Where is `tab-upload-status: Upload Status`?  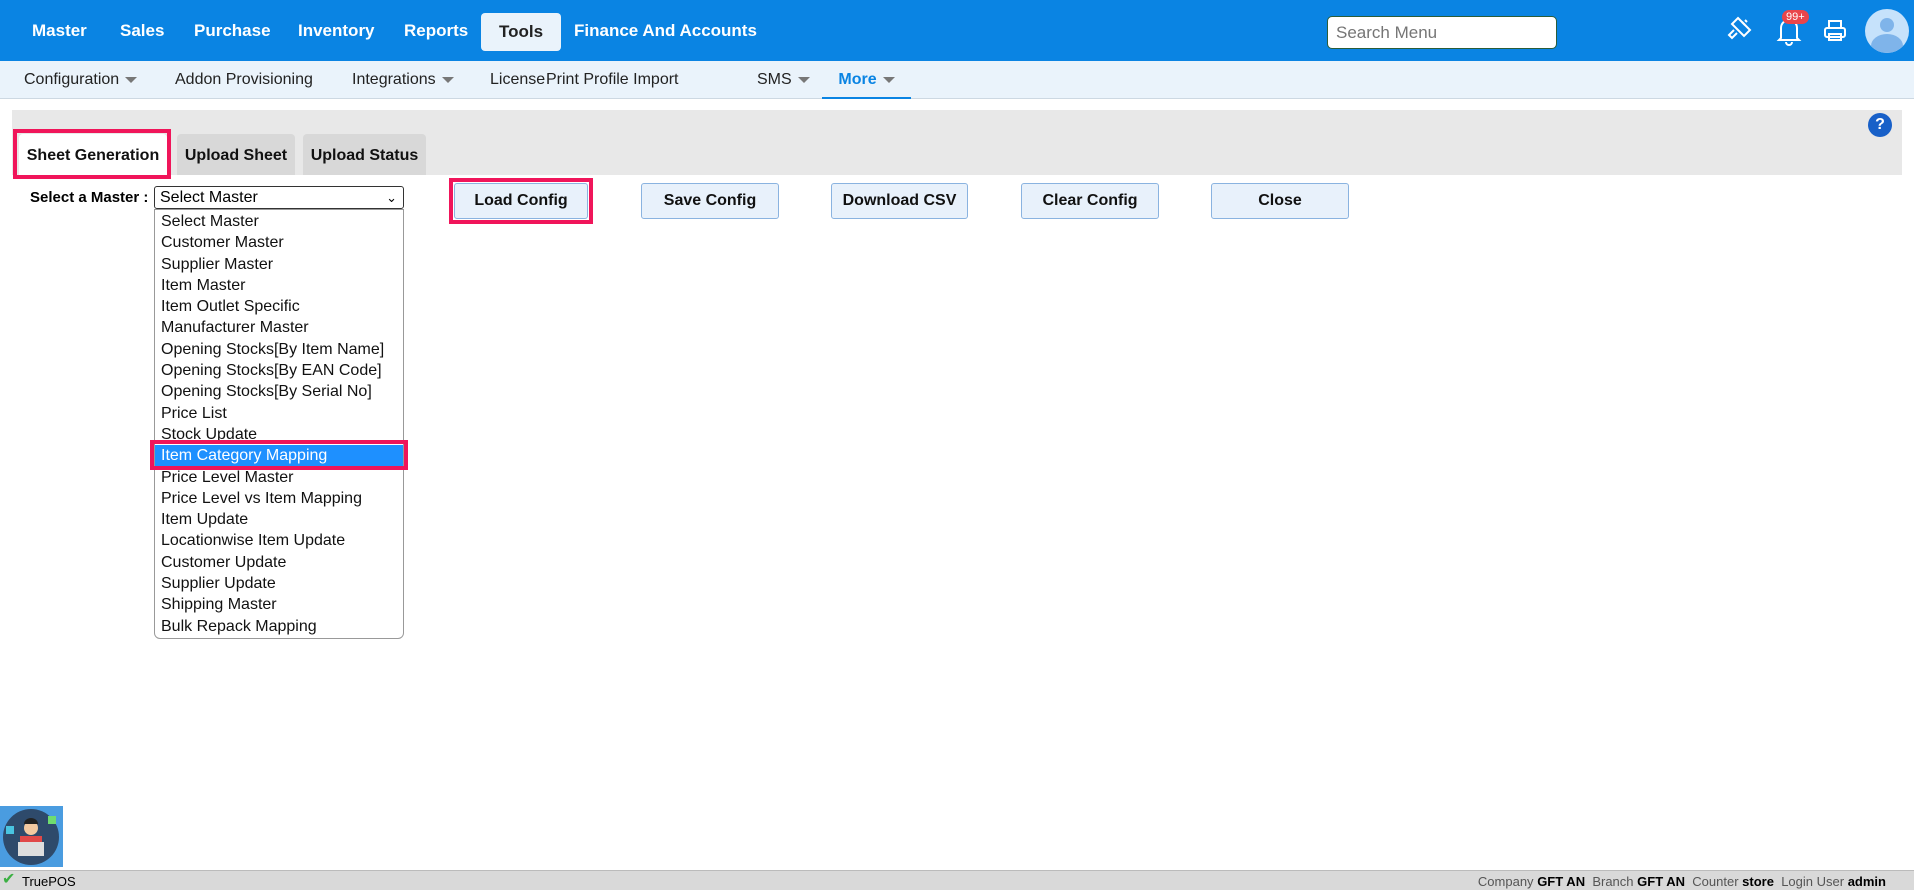 tab-upload-status: Upload Status is located at coordinates (364, 154).